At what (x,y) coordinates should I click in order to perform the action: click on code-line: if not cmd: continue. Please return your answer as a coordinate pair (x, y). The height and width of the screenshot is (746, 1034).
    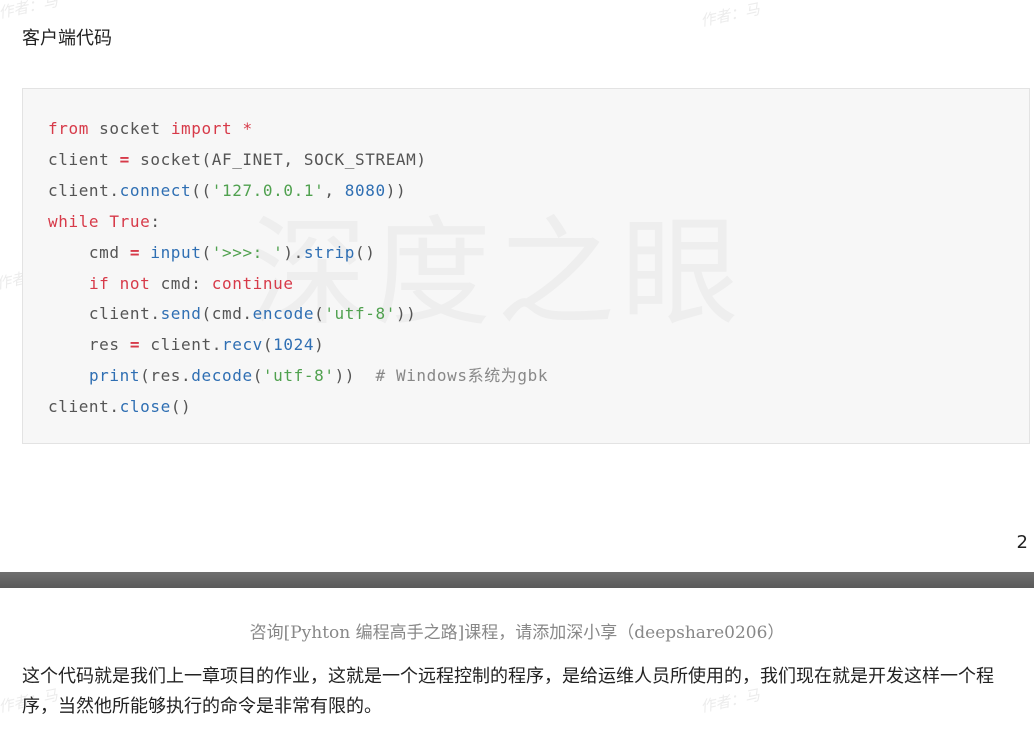
    Looking at the image, I should click on (191, 283).